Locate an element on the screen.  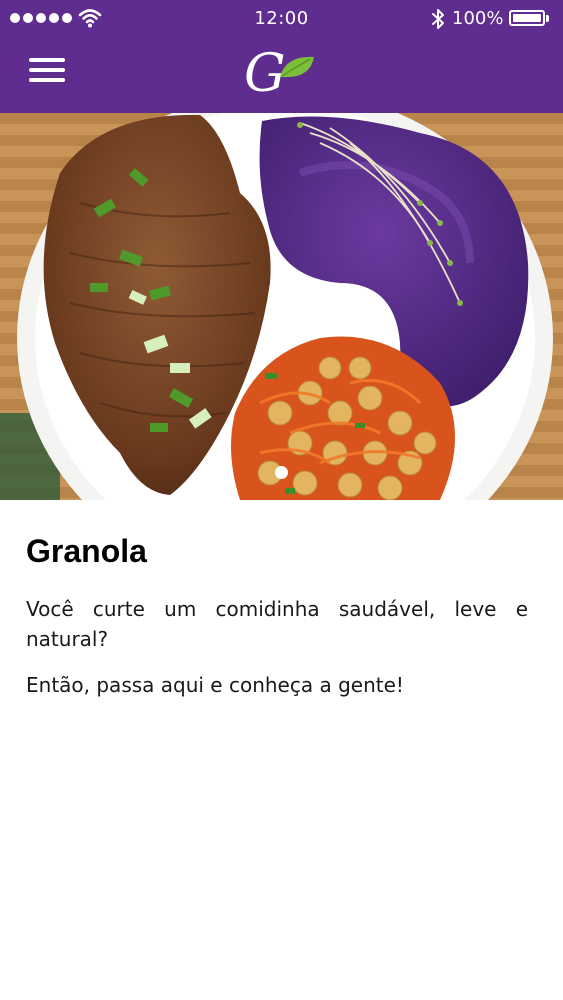
article-title: Granola is located at coordinates (86, 551).